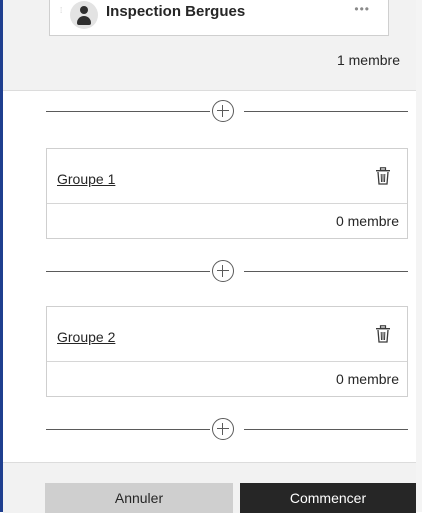 This screenshot has height=513, width=422. What do you see at coordinates (86, 337) in the screenshot?
I see `group-name-link: Groupe 2` at bounding box center [86, 337].